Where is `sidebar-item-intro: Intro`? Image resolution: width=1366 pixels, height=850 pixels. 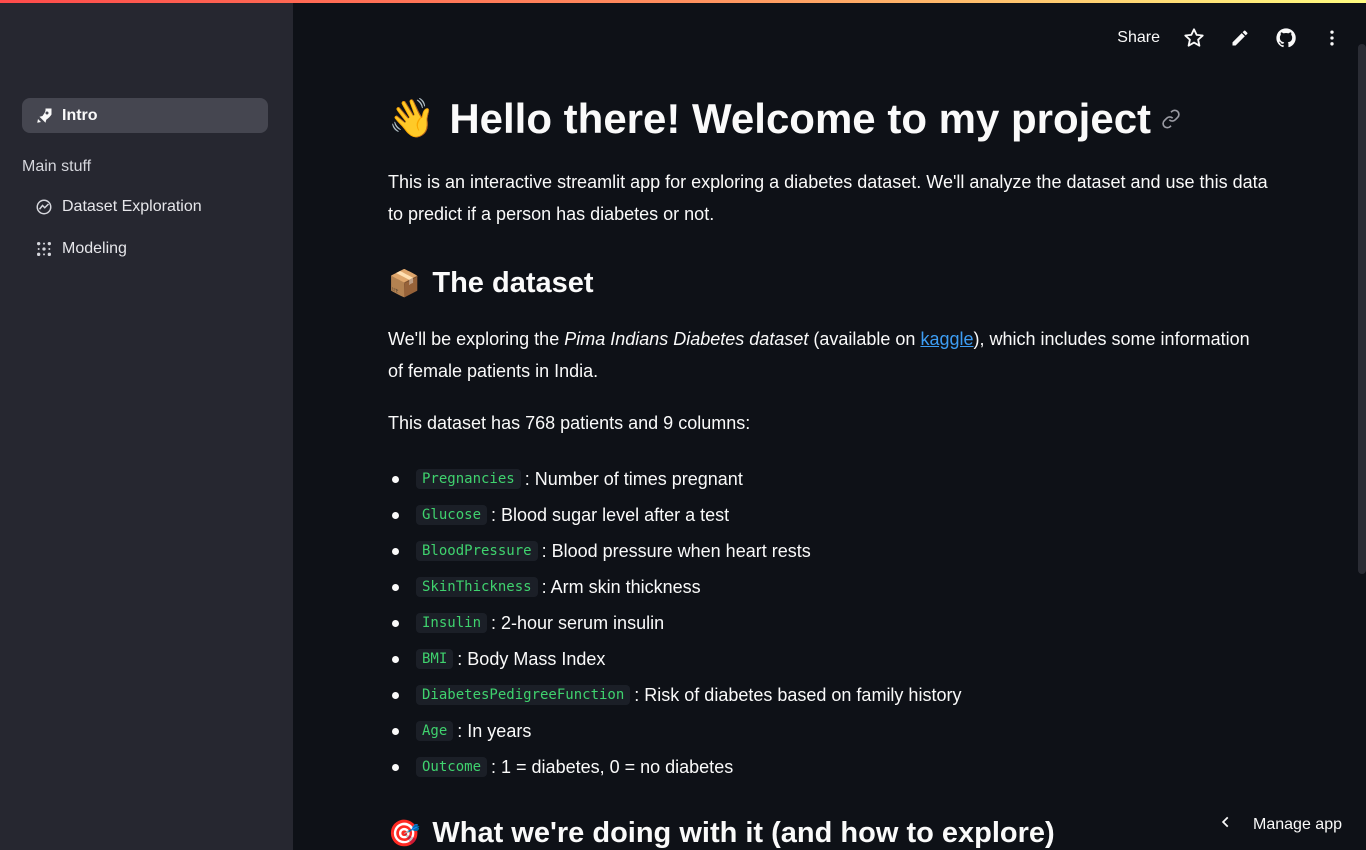 sidebar-item-intro: Intro is located at coordinates (145, 115).